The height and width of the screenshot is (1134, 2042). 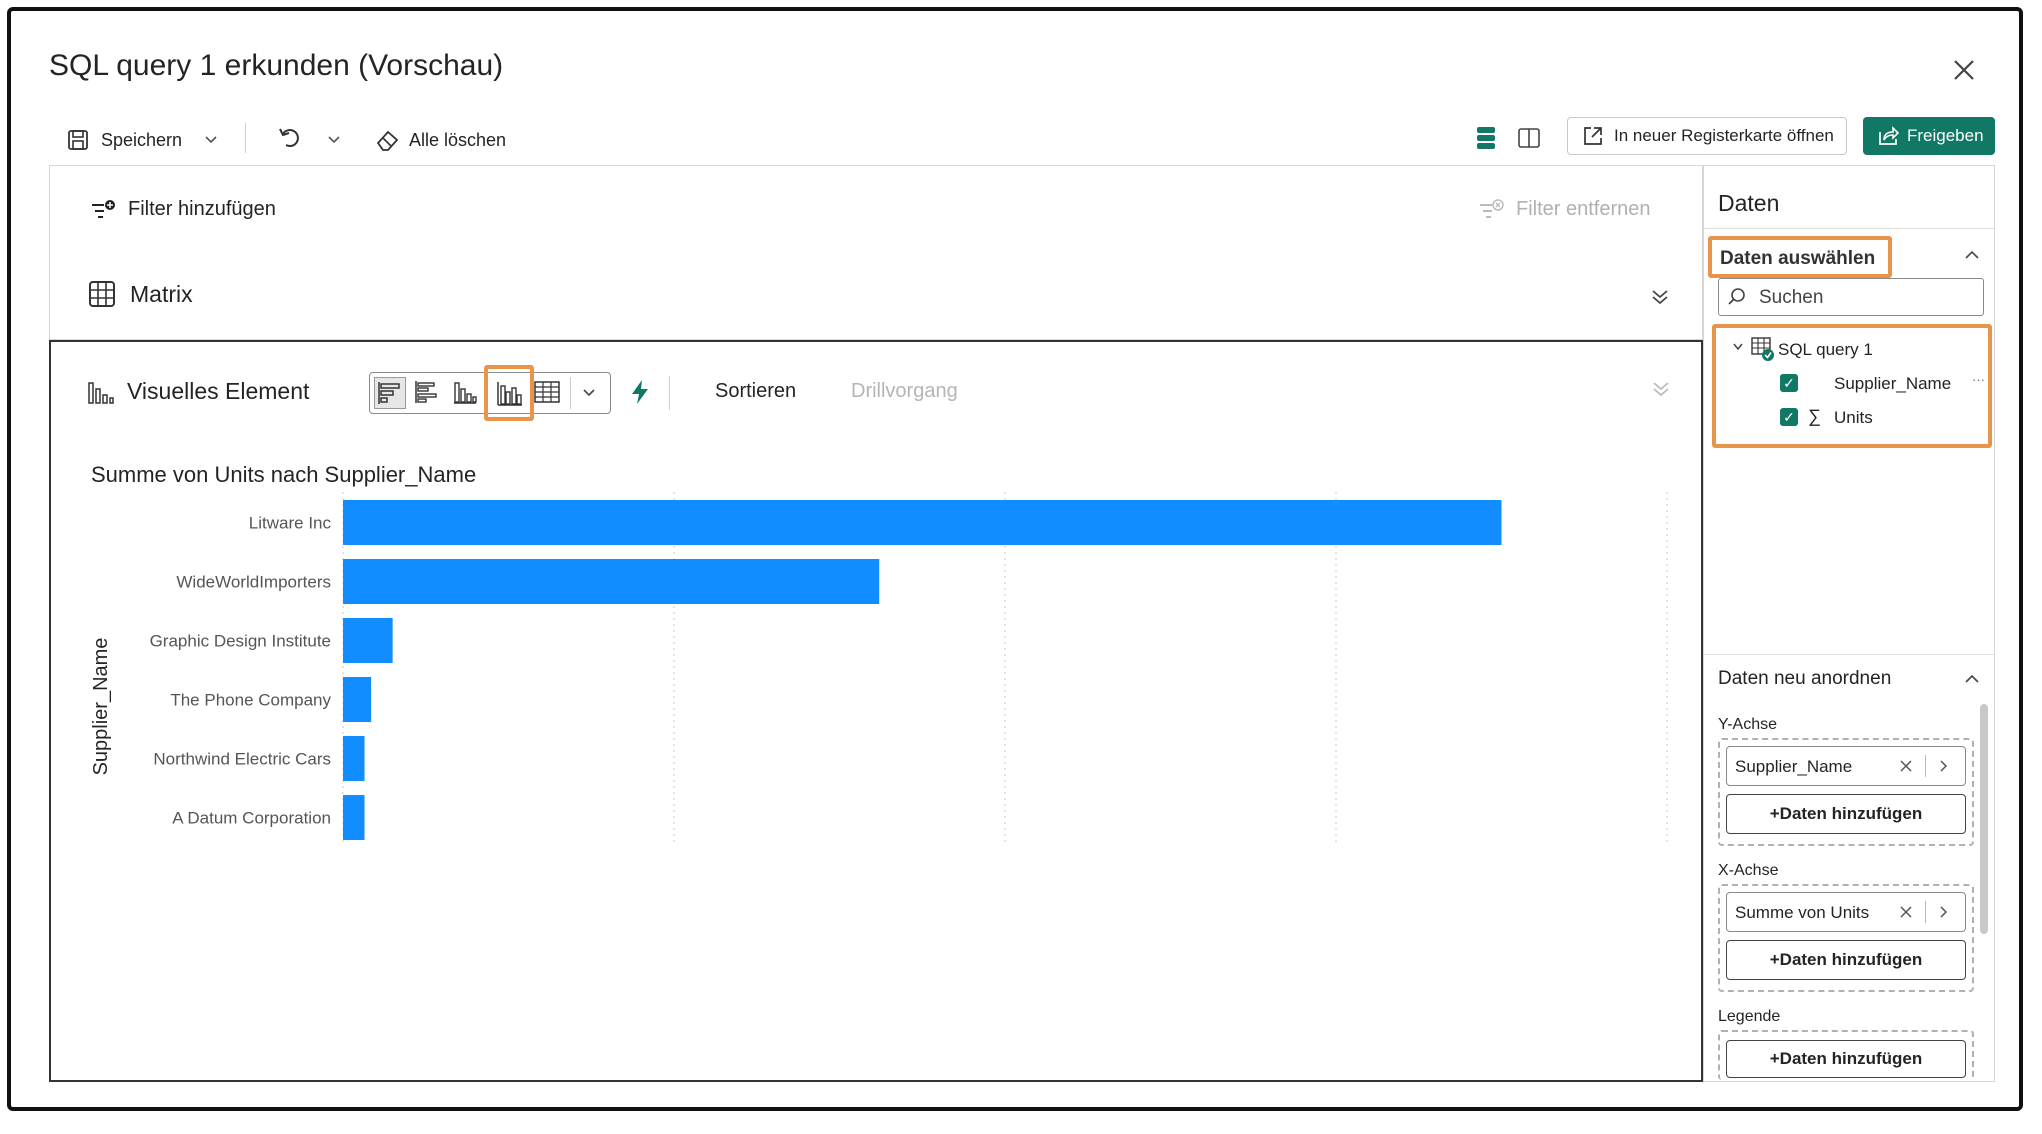 I want to click on visual-collapse-icon, so click(x=1661, y=389).